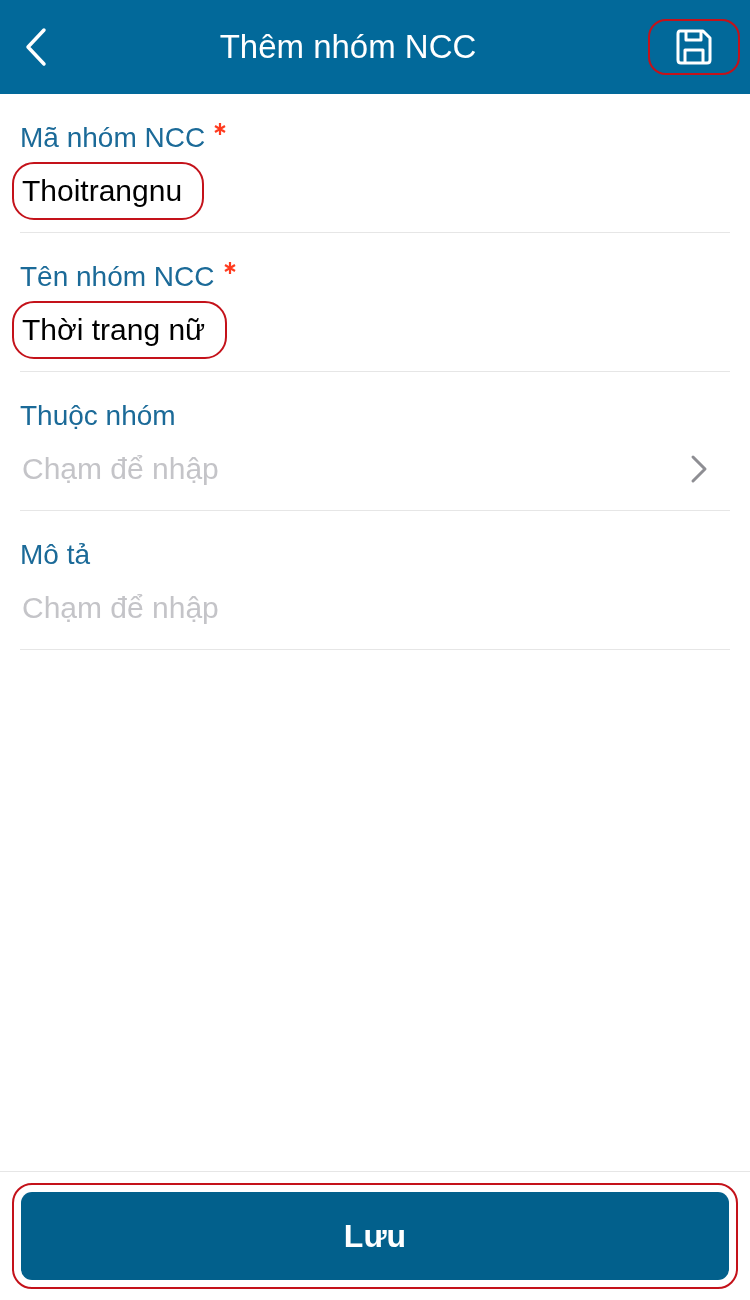 The height and width of the screenshot is (1300, 750). I want to click on field-label: Thuộc nhóm, so click(98, 416).